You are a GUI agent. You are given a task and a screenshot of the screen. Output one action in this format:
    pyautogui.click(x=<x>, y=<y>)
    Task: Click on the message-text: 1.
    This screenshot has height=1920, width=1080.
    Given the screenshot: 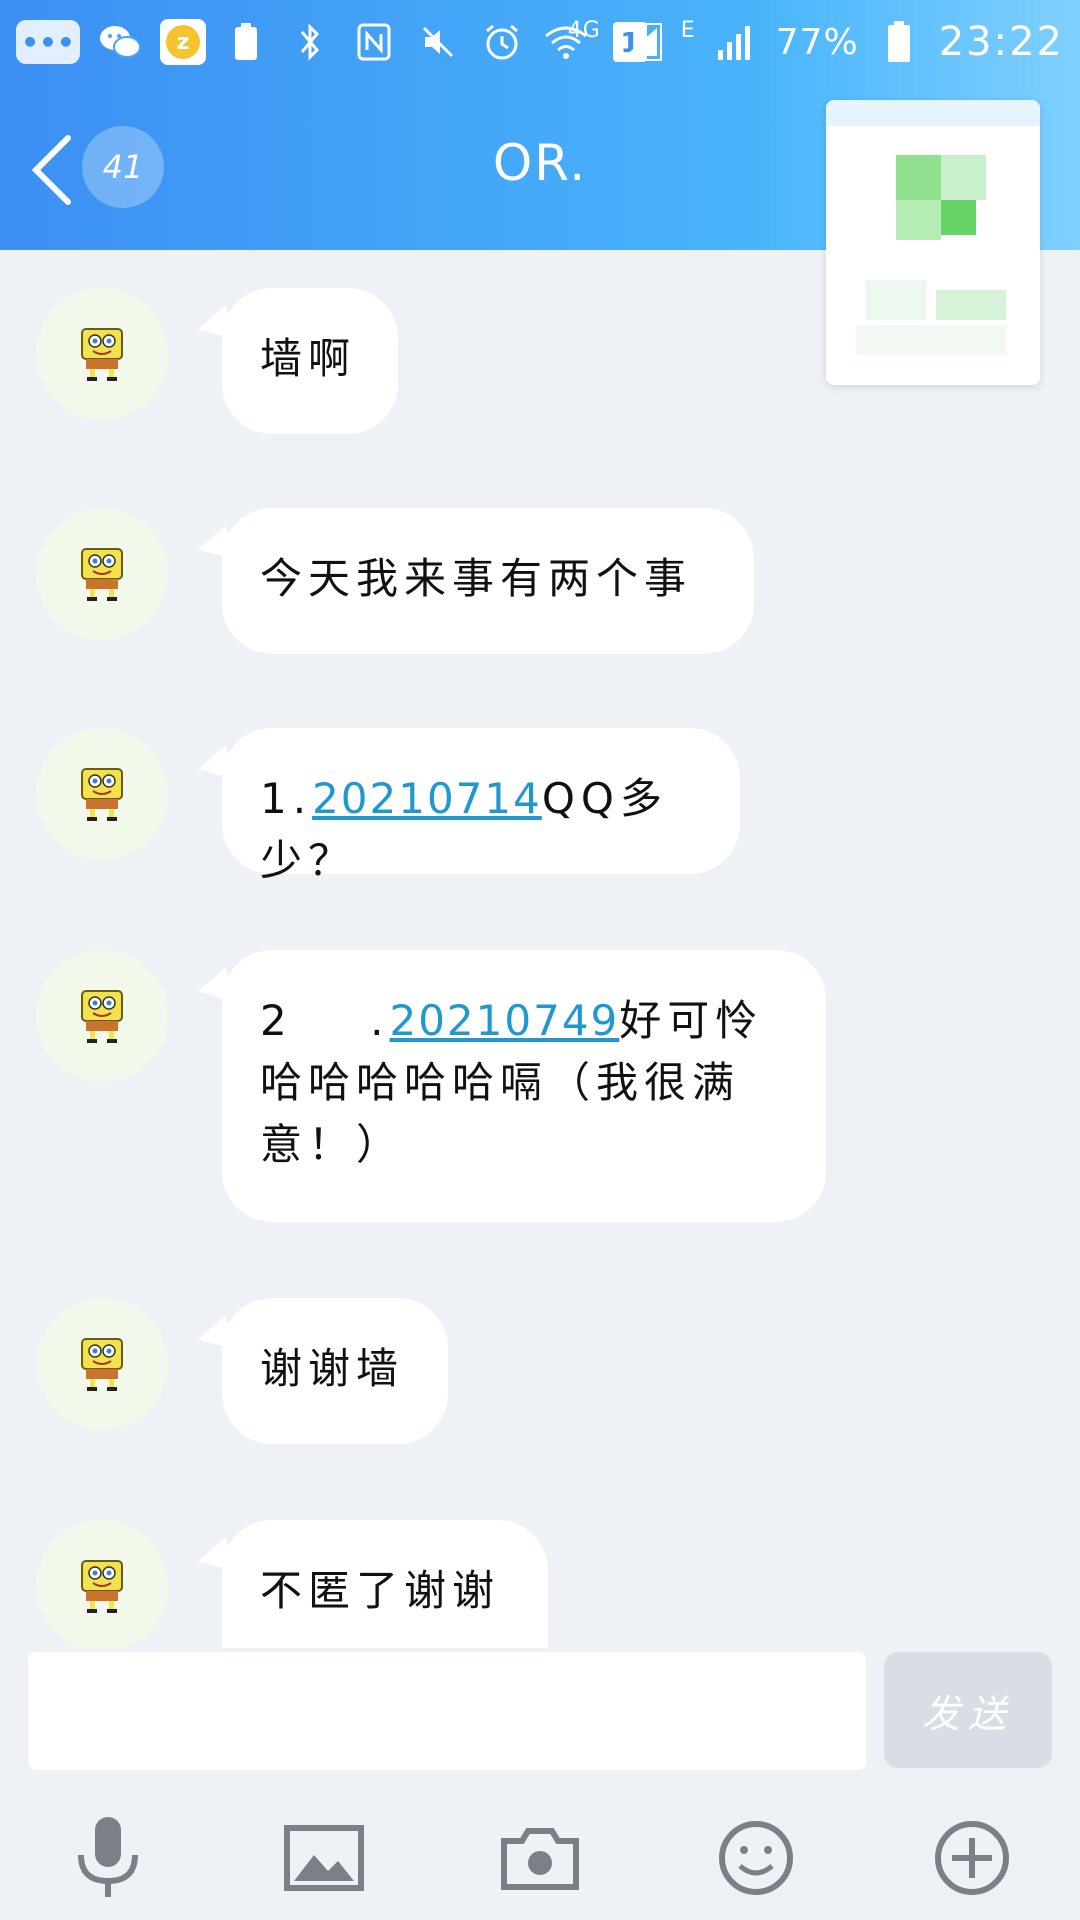 What is the action you would take?
    pyautogui.click(x=286, y=798)
    